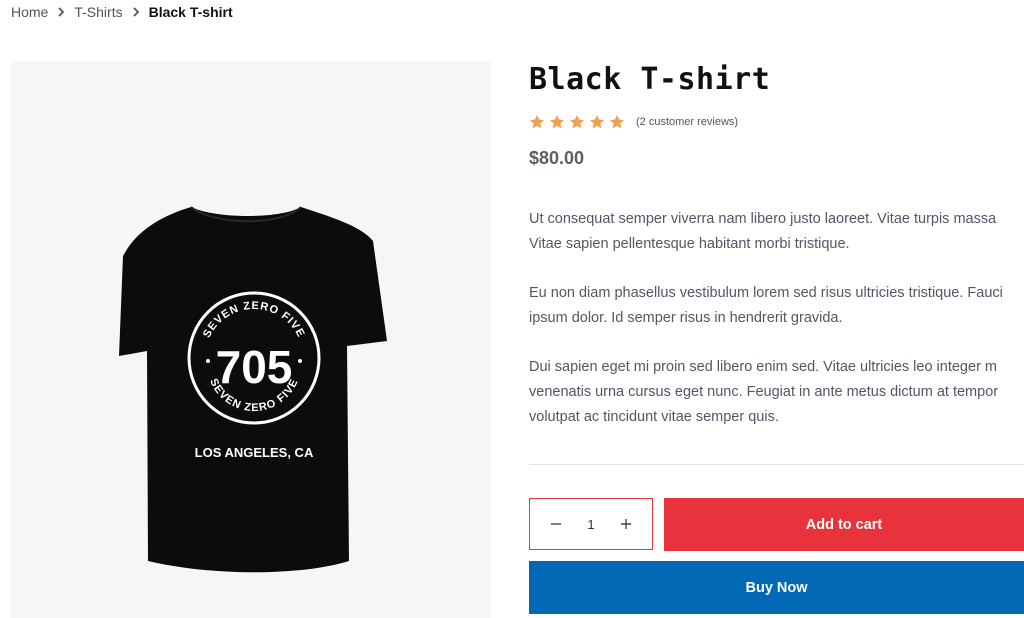  I want to click on minus-icon, so click(556, 524).